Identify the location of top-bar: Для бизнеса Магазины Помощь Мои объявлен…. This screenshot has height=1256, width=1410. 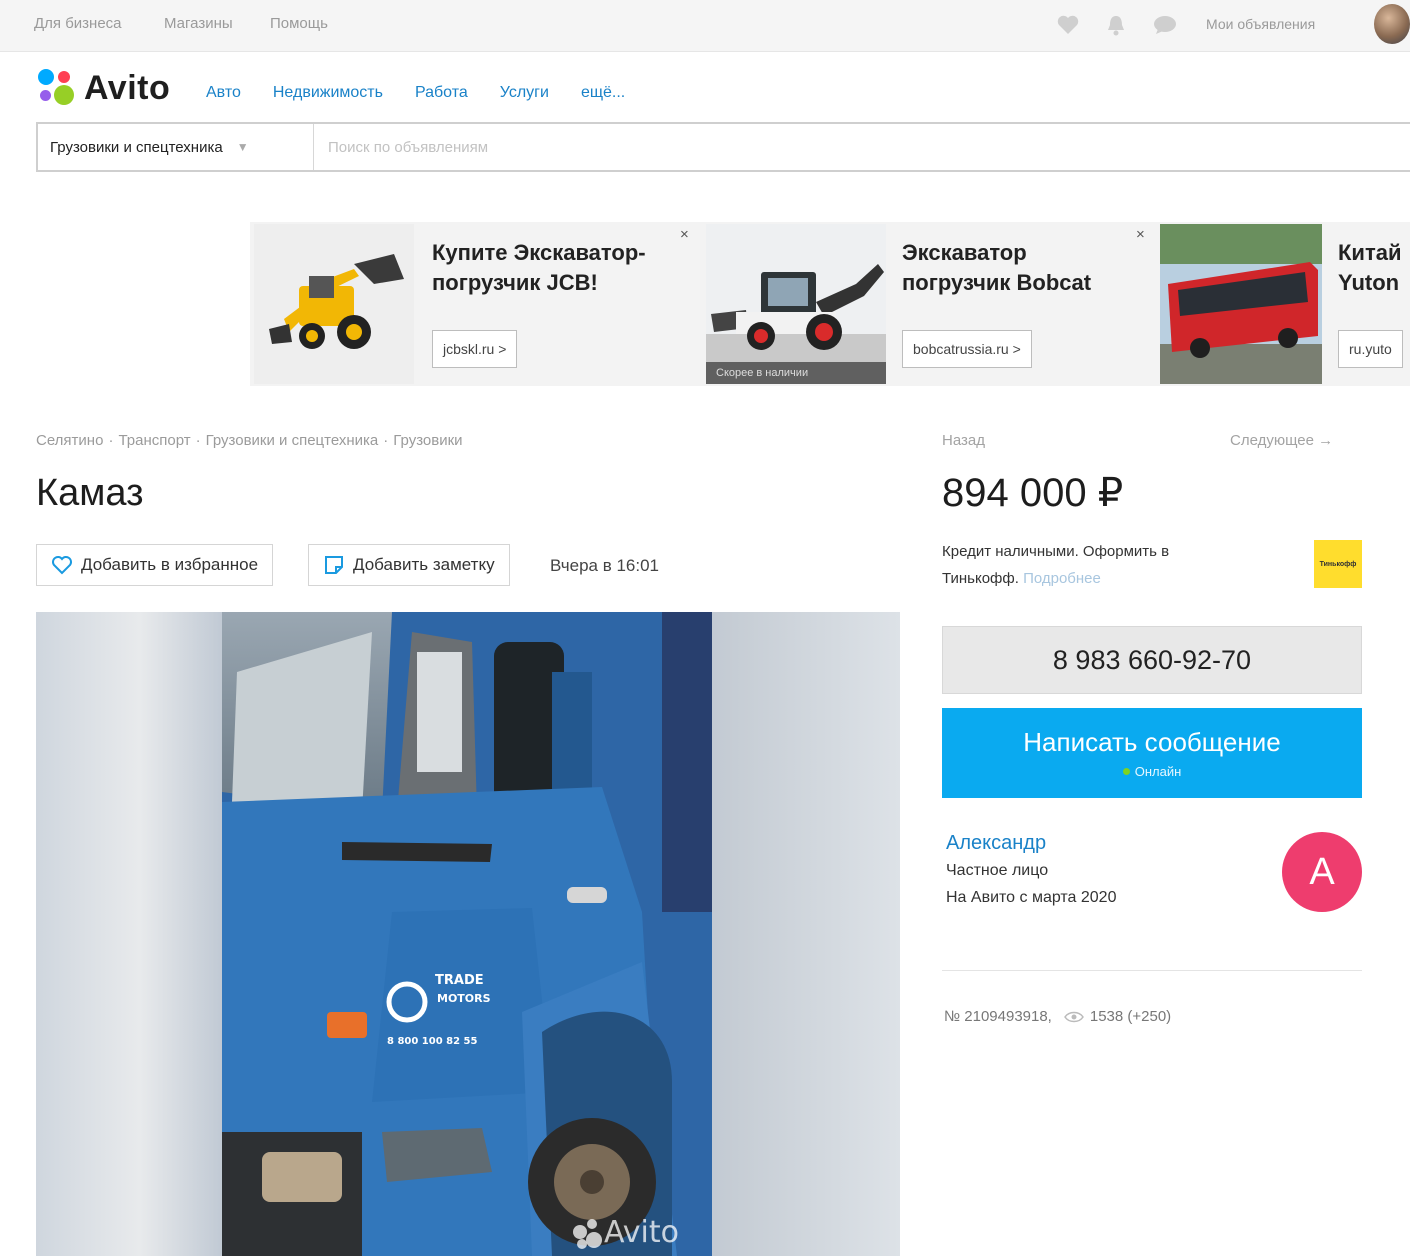
(705, 26).